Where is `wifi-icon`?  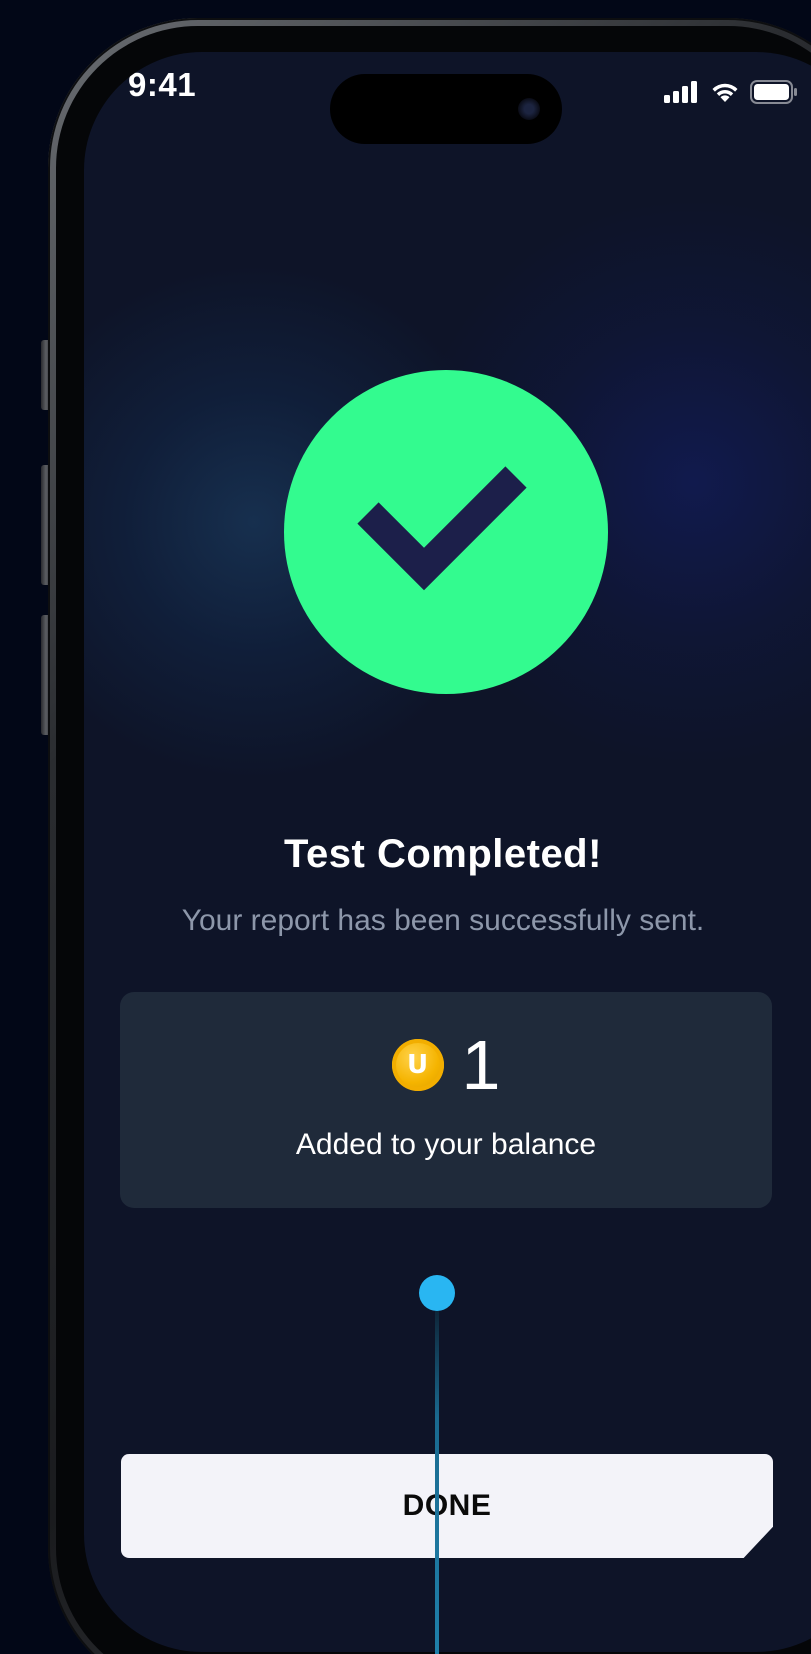 wifi-icon is located at coordinates (725, 92).